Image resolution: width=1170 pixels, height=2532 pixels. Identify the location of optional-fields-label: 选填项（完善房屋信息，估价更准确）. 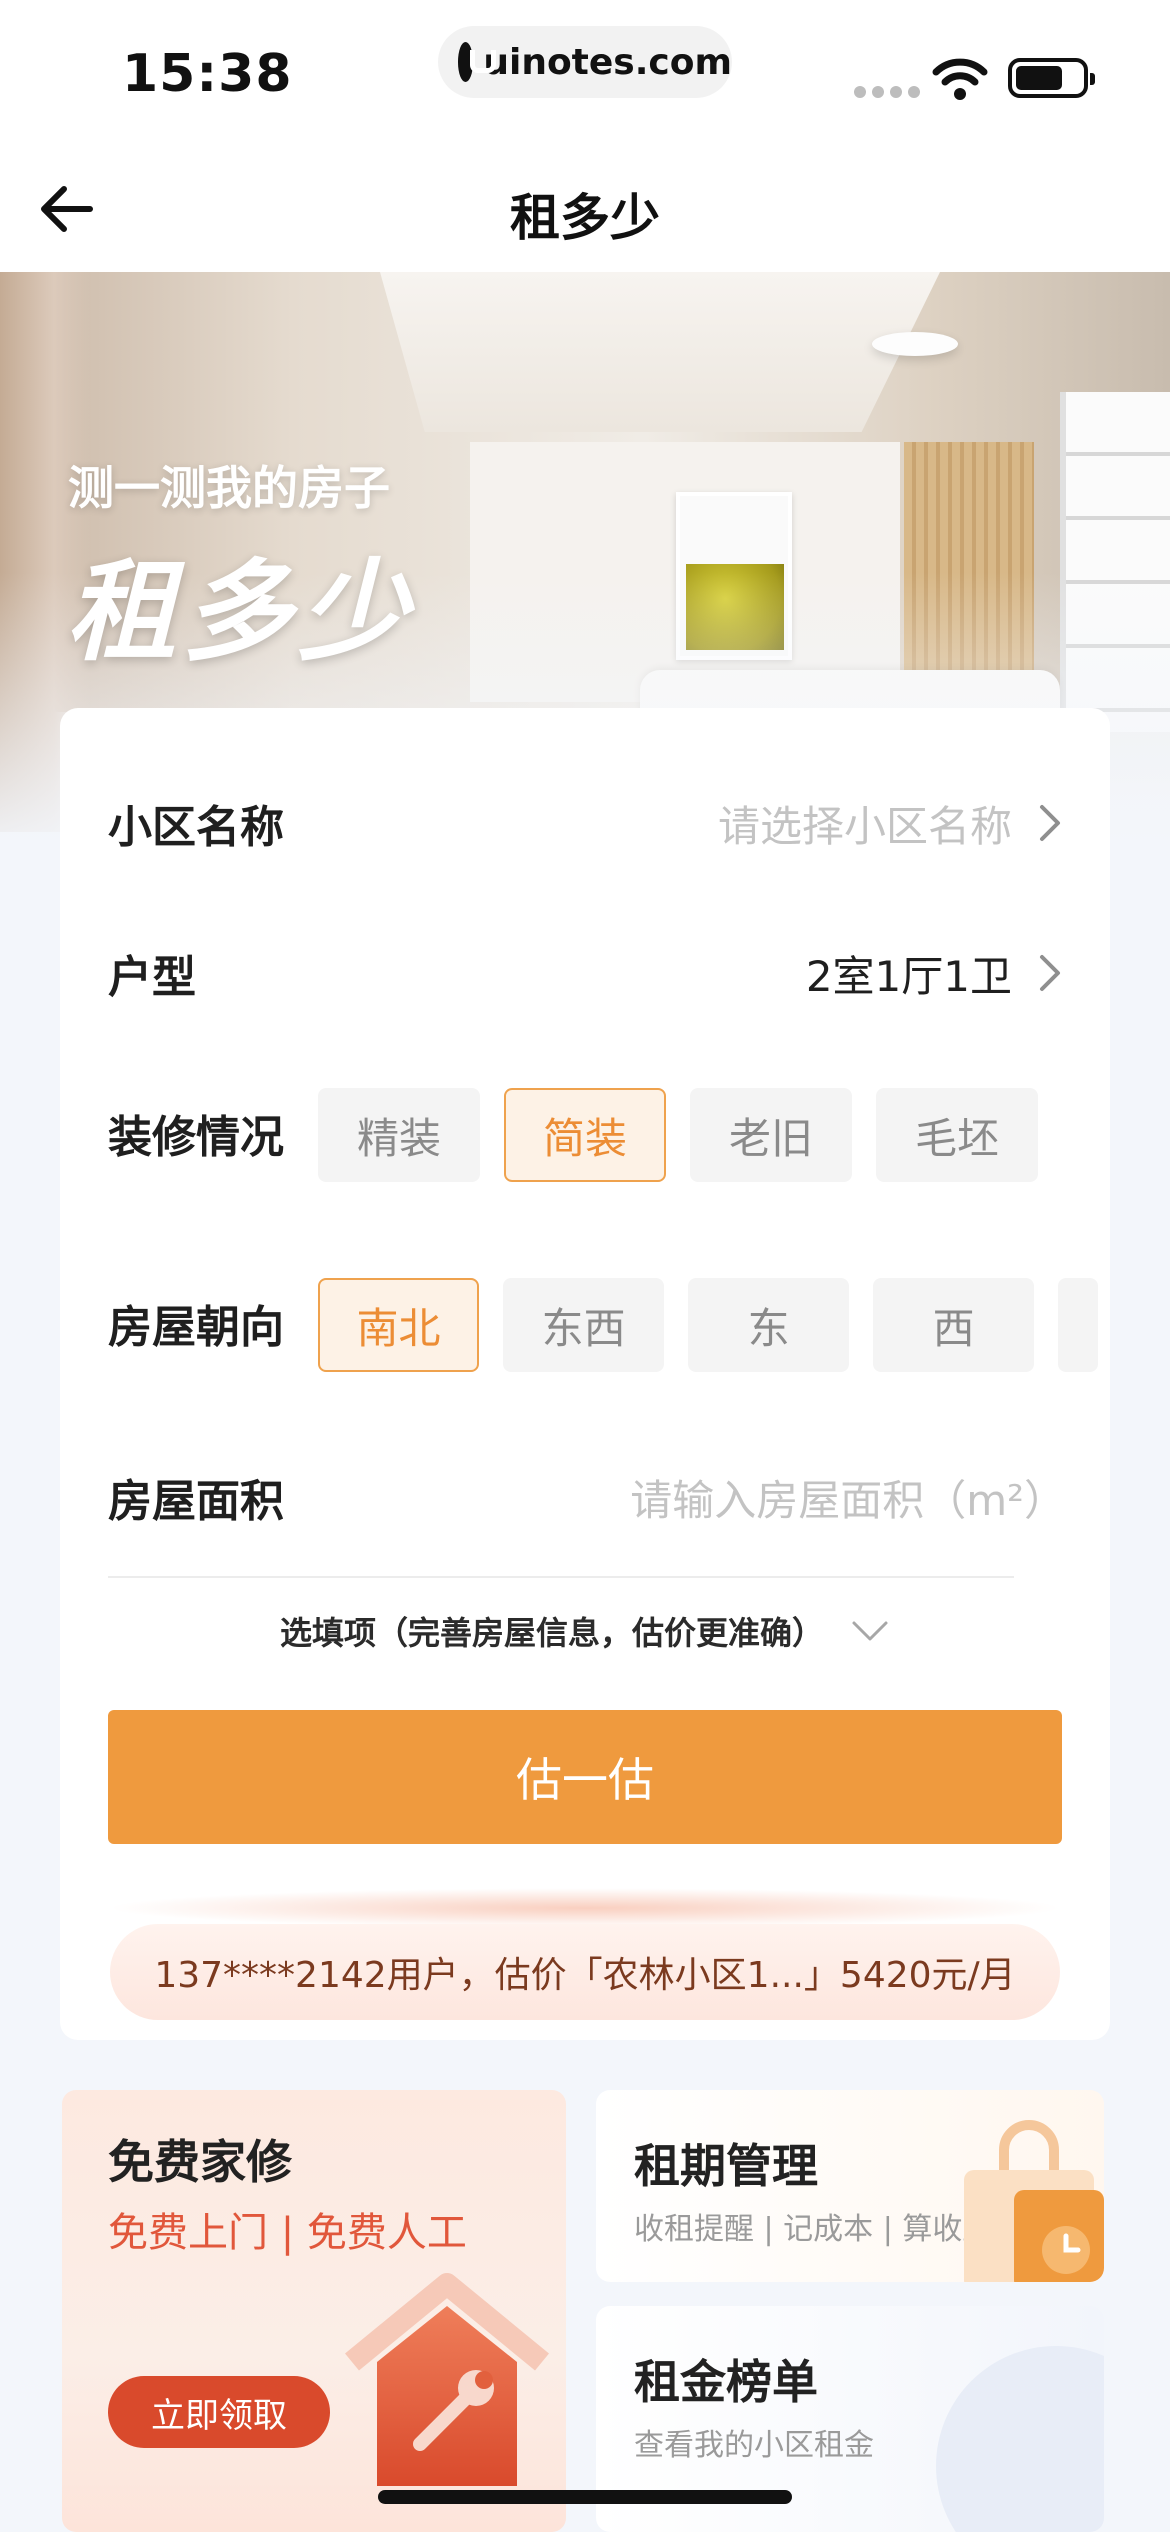
(551, 1633).